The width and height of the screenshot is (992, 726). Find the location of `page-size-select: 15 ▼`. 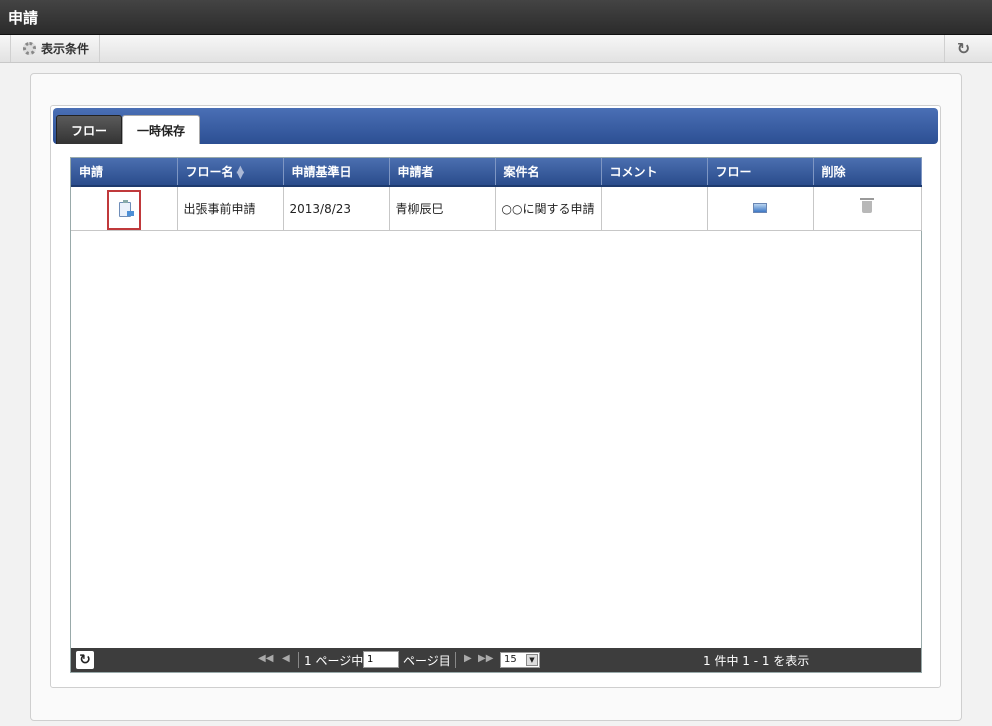

page-size-select: 15 ▼ is located at coordinates (520, 660).